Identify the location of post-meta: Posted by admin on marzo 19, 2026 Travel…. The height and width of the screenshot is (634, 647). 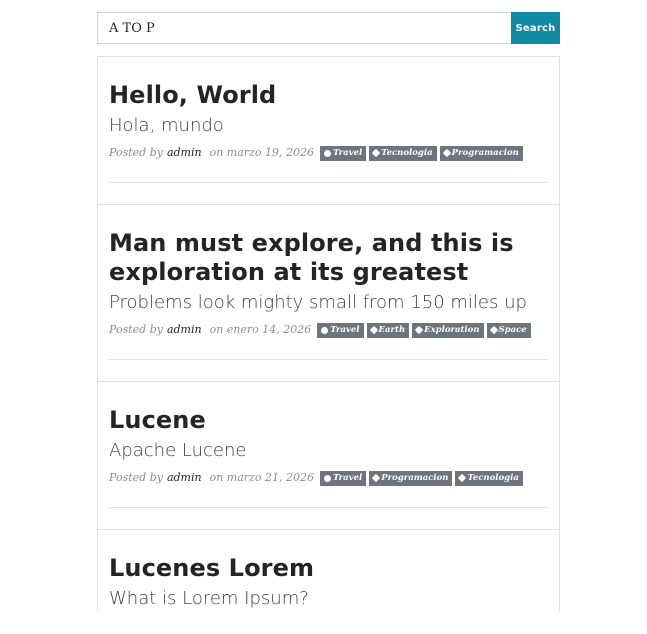
(328, 153).